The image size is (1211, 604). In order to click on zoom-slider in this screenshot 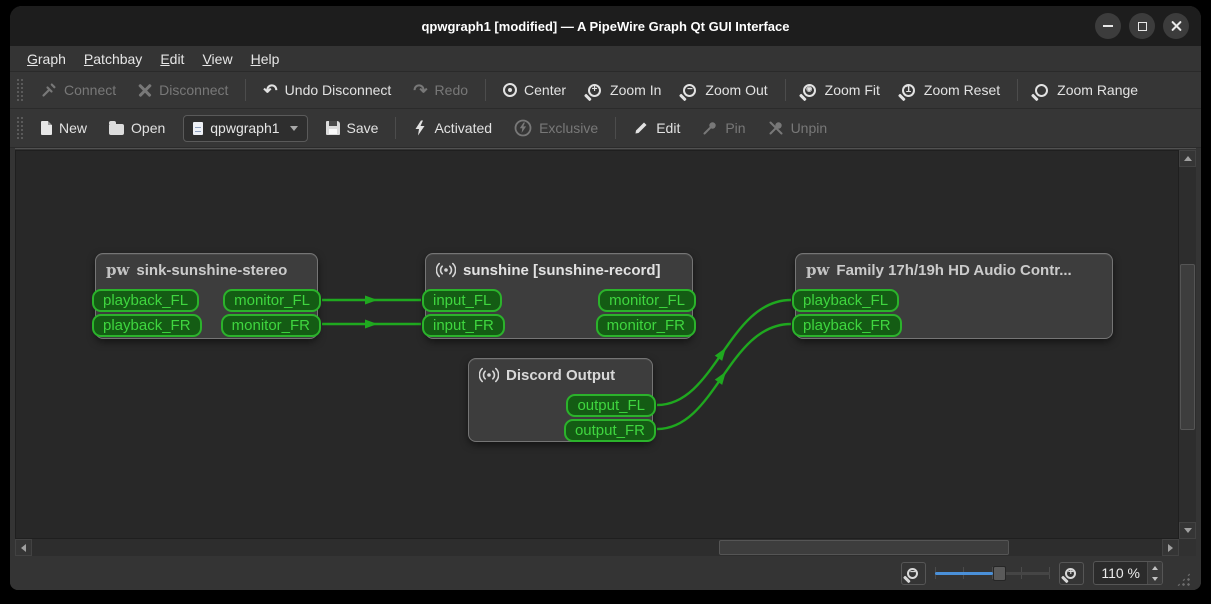, I will do `click(993, 573)`.